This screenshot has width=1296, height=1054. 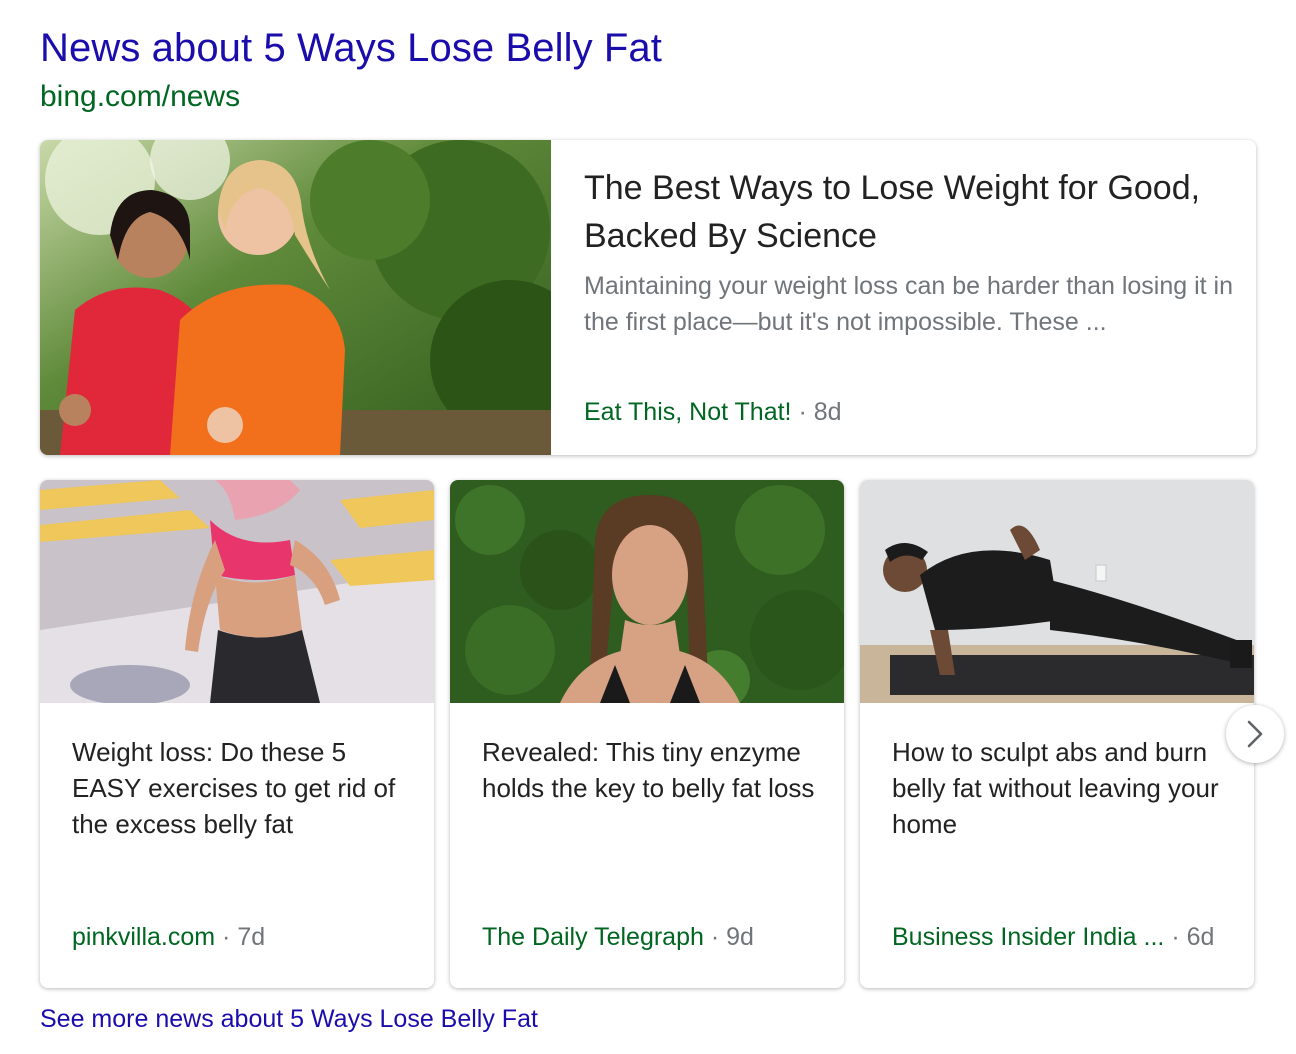 I want to click on news-age: 6d, so click(x=1200, y=937).